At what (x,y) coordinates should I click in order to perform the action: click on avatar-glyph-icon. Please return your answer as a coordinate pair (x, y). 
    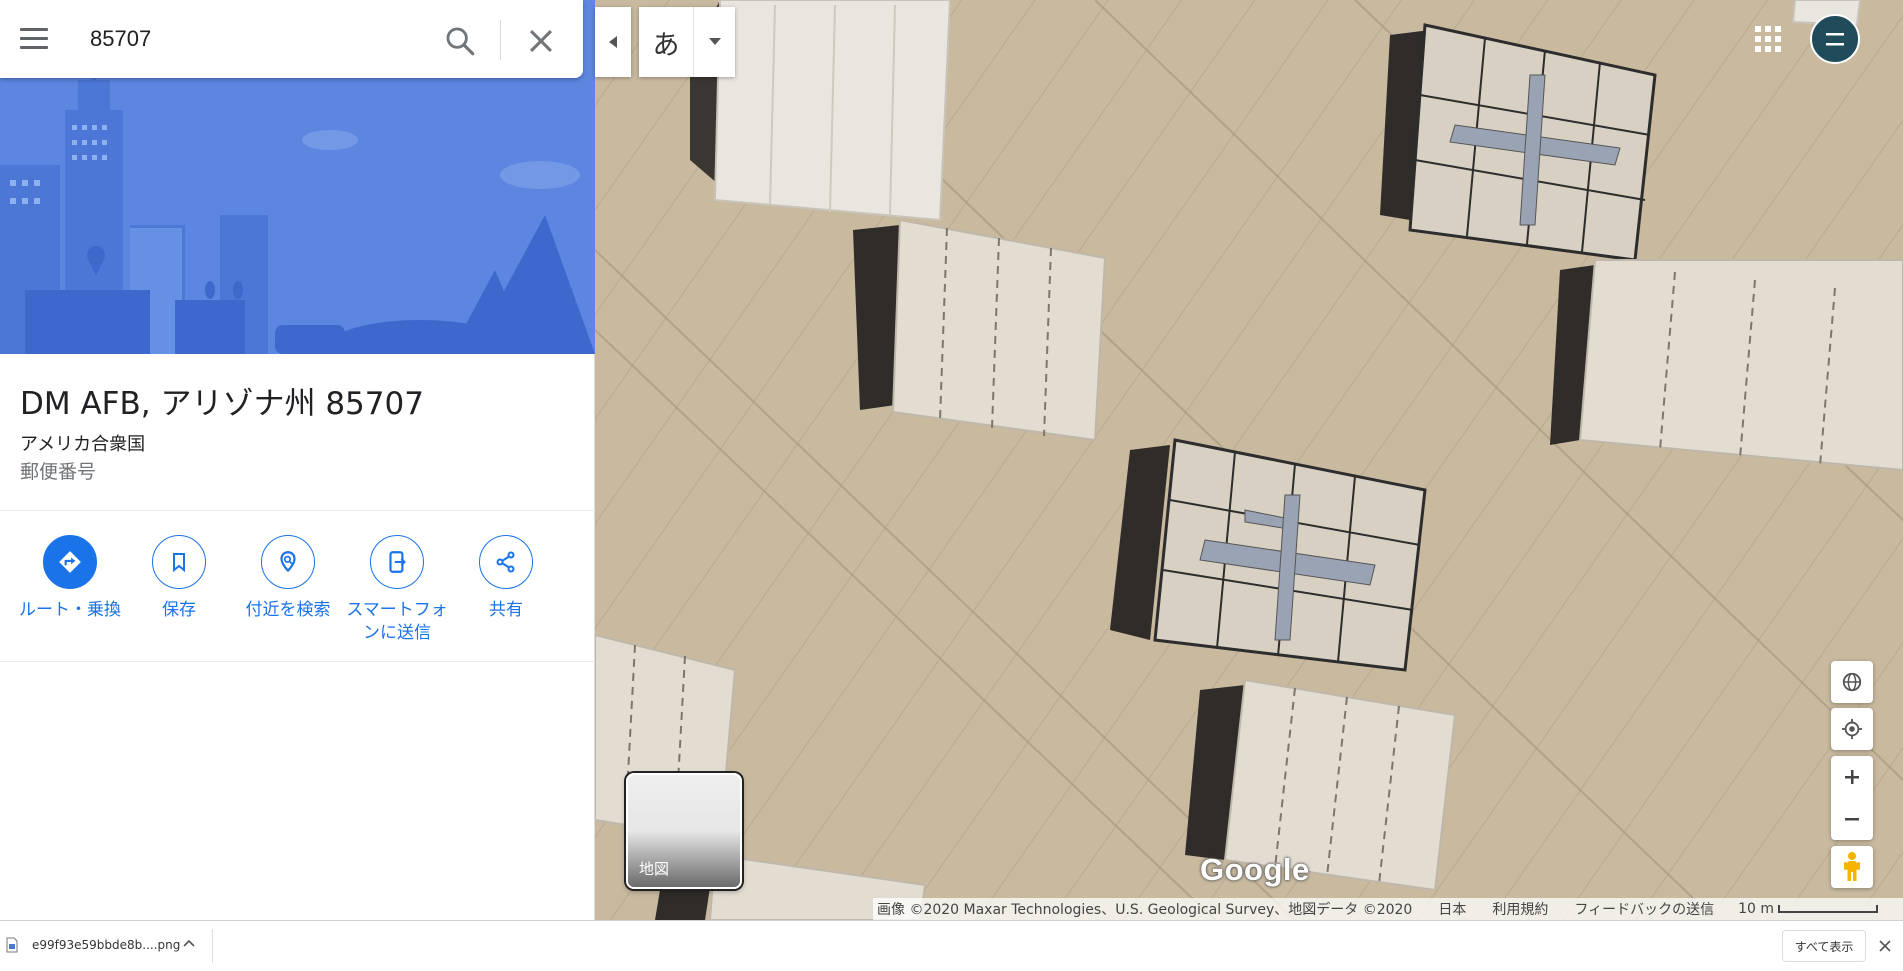
    Looking at the image, I should click on (1835, 39).